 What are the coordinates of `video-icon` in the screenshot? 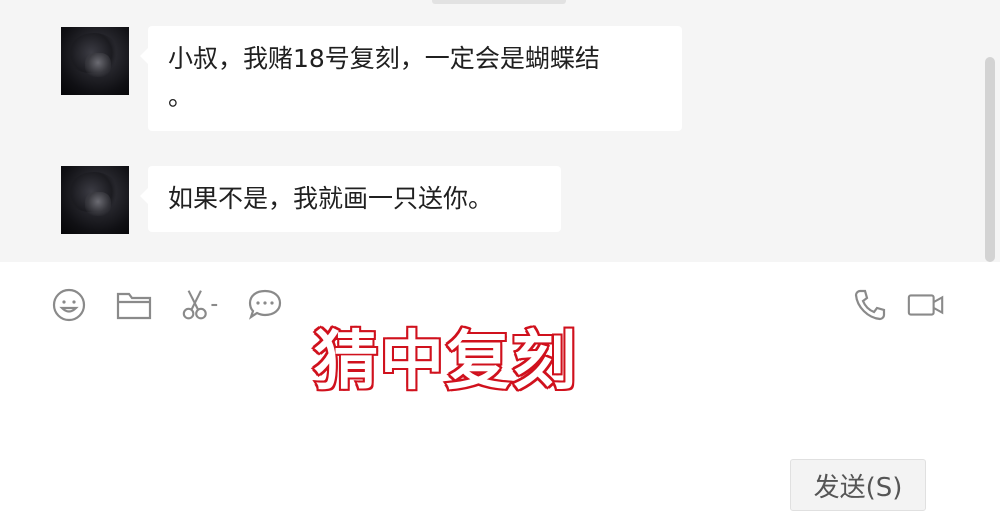 It's located at (926, 305).